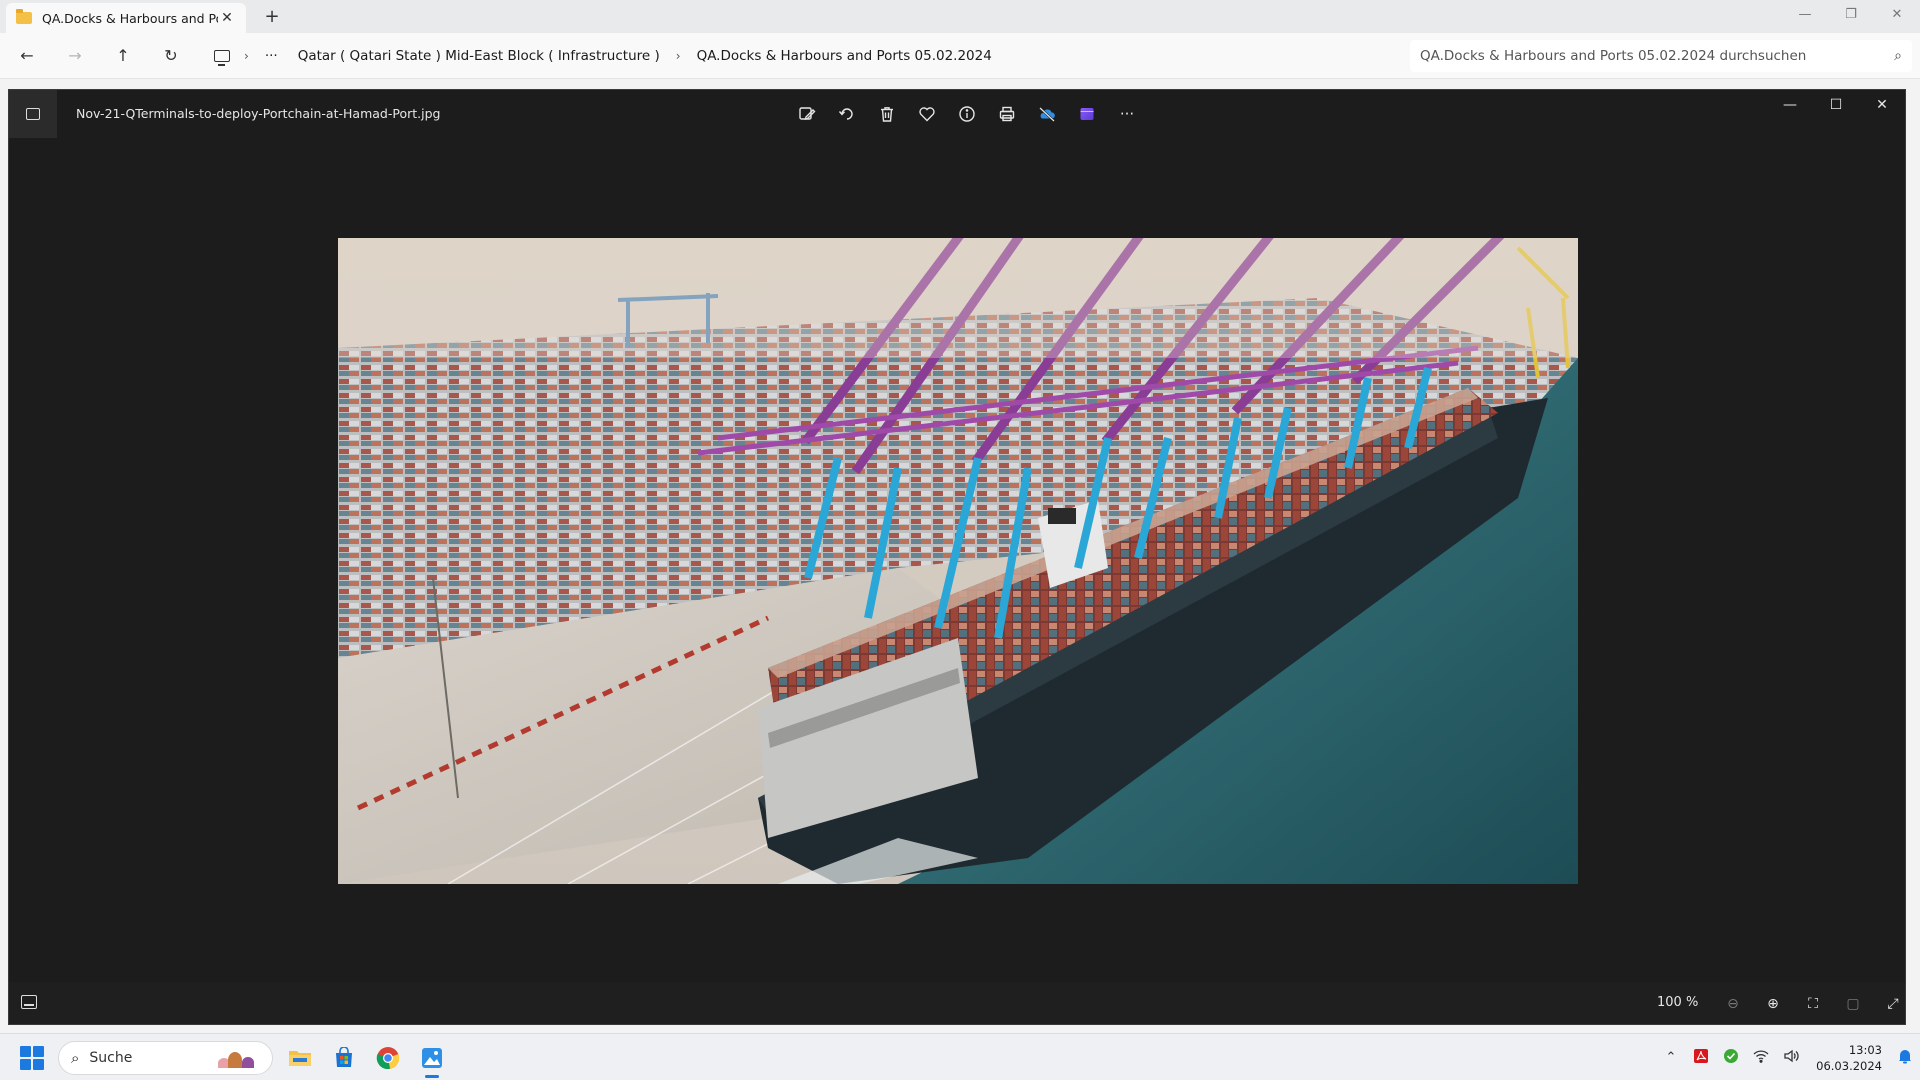 Image resolution: width=1920 pixels, height=1080 pixels. What do you see at coordinates (27, 56) in the screenshot?
I see `back-button: ←` at bounding box center [27, 56].